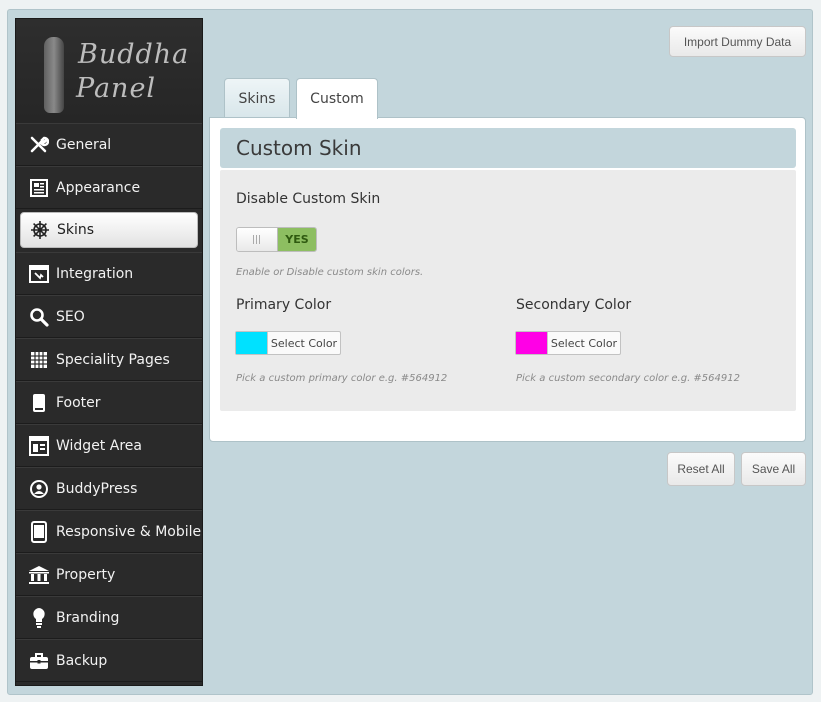 The image size is (821, 702). What do you see at coordinates (773, 469) in the screenshot?
I see `save-all-button: Save All` at bounding box center [773, 469].